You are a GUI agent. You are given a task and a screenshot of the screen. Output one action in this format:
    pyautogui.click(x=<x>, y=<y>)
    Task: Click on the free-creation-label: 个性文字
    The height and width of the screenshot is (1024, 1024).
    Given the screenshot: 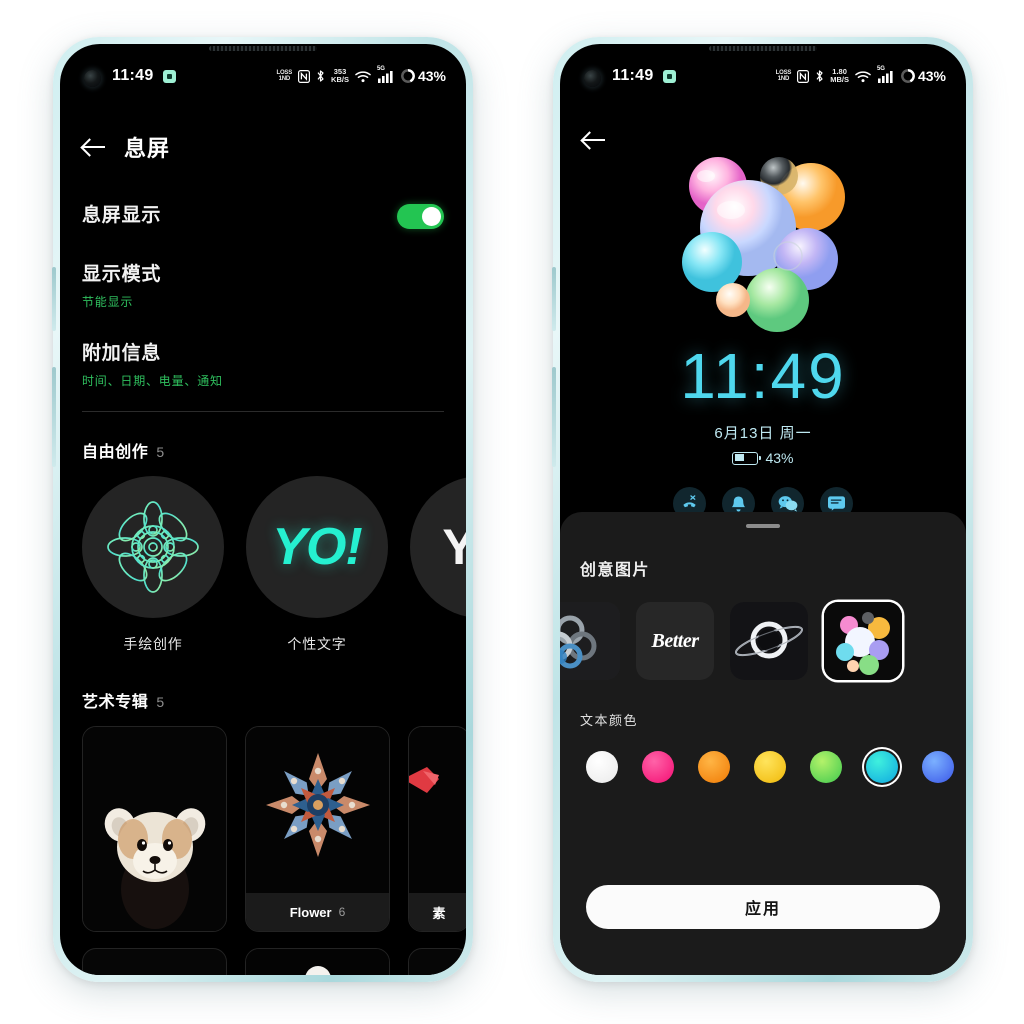 What is the action you would take?
    pyautogui.click(x=317, y=644)
    